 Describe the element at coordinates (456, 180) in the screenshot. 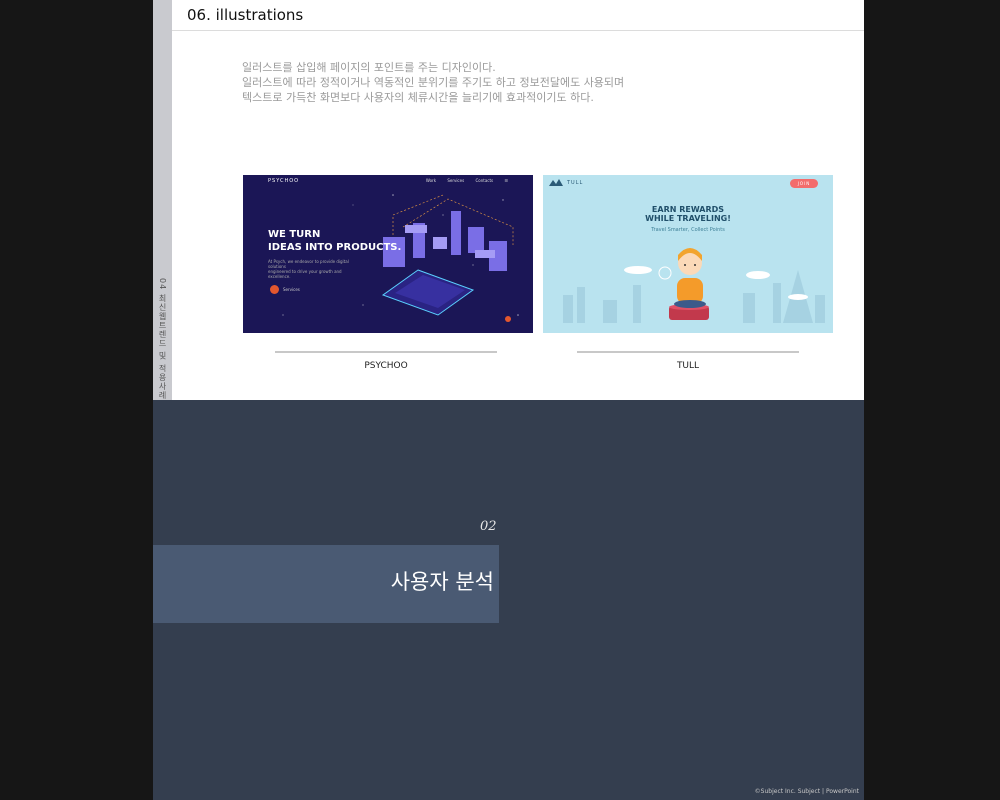

I see `psychoo-nav-item: Services` at that location.